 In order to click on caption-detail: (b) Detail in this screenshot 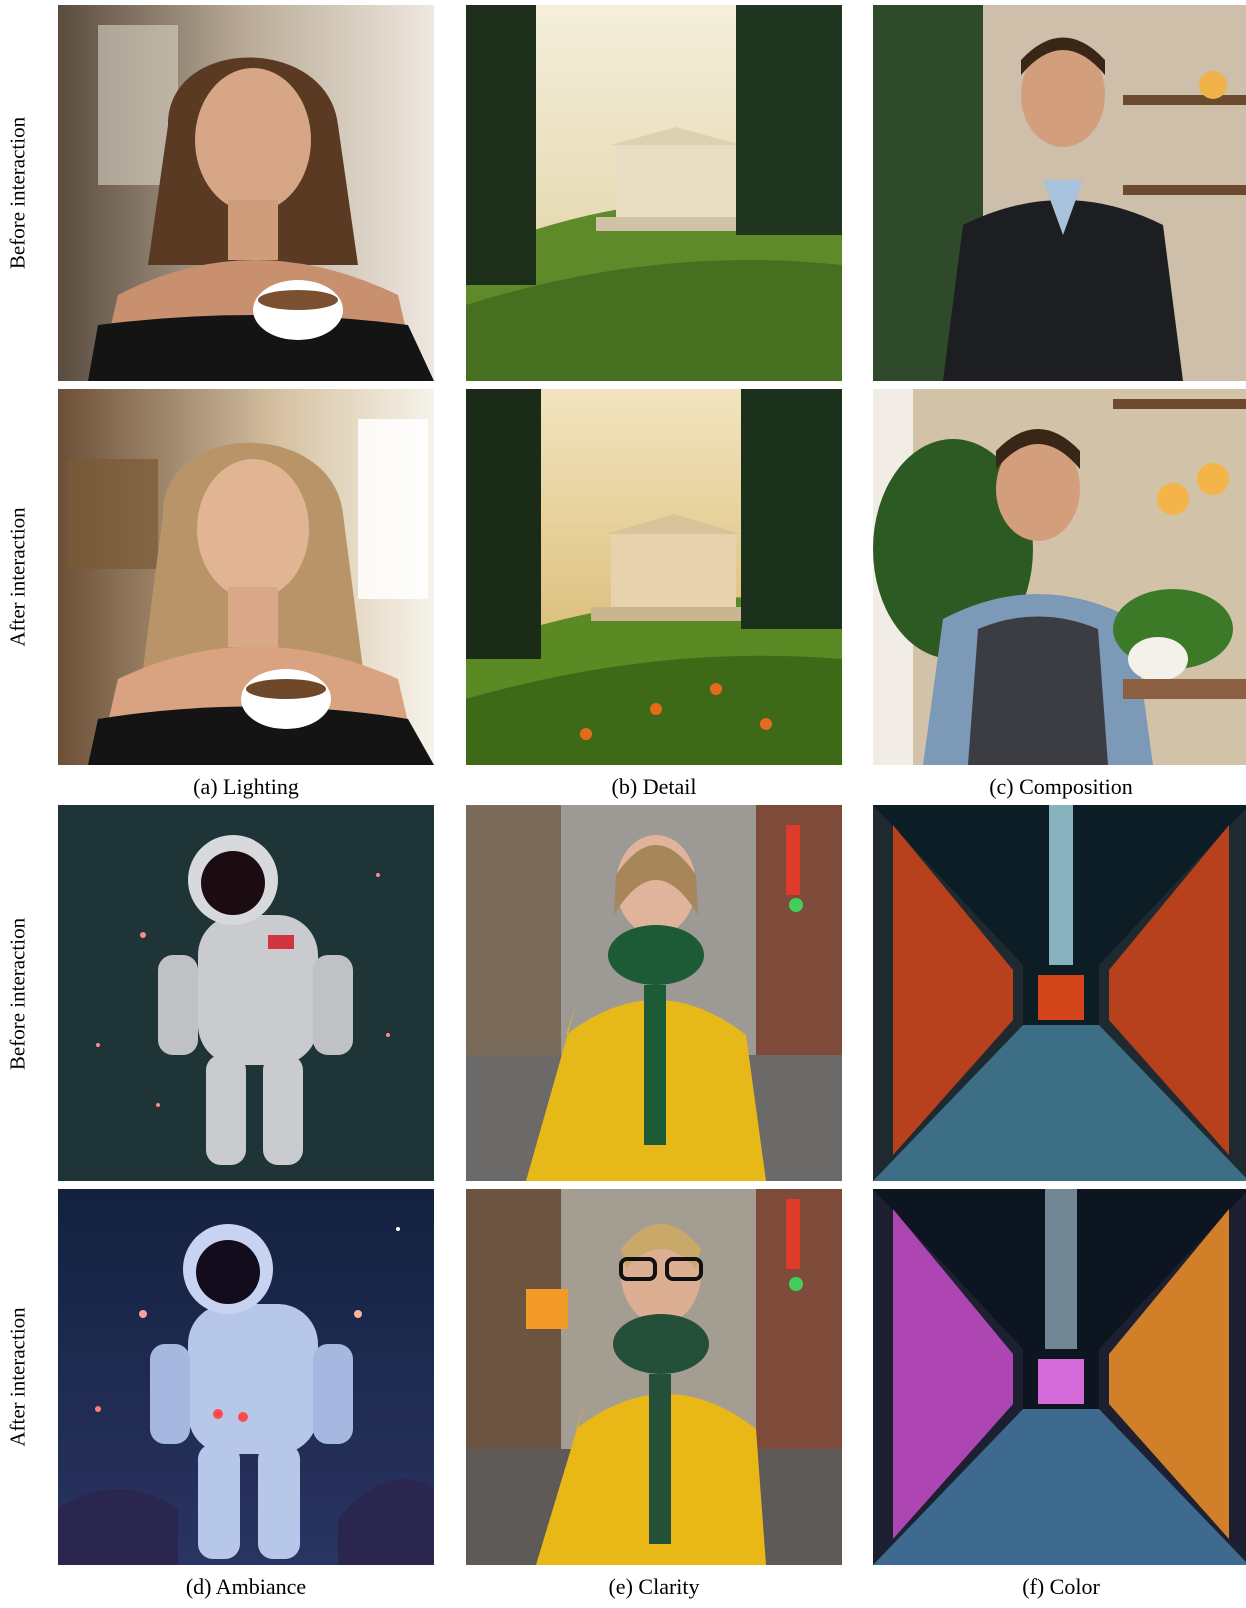, I will do `click(654, 786)`.